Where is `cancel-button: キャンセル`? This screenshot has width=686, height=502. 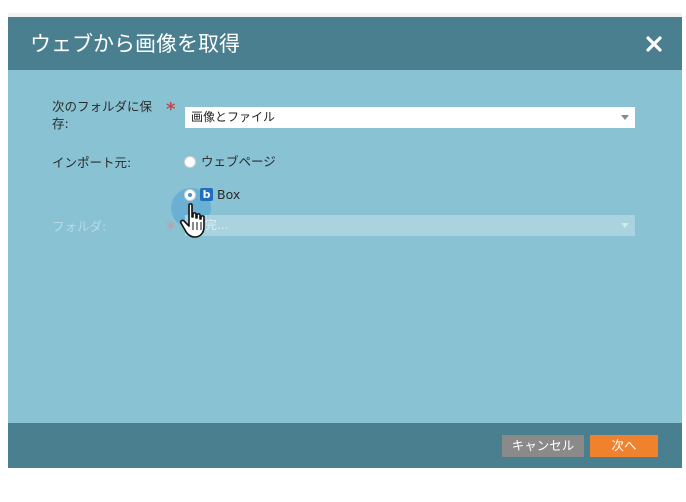
cancel-button: キャンセル is located at coordinates (543, 446).